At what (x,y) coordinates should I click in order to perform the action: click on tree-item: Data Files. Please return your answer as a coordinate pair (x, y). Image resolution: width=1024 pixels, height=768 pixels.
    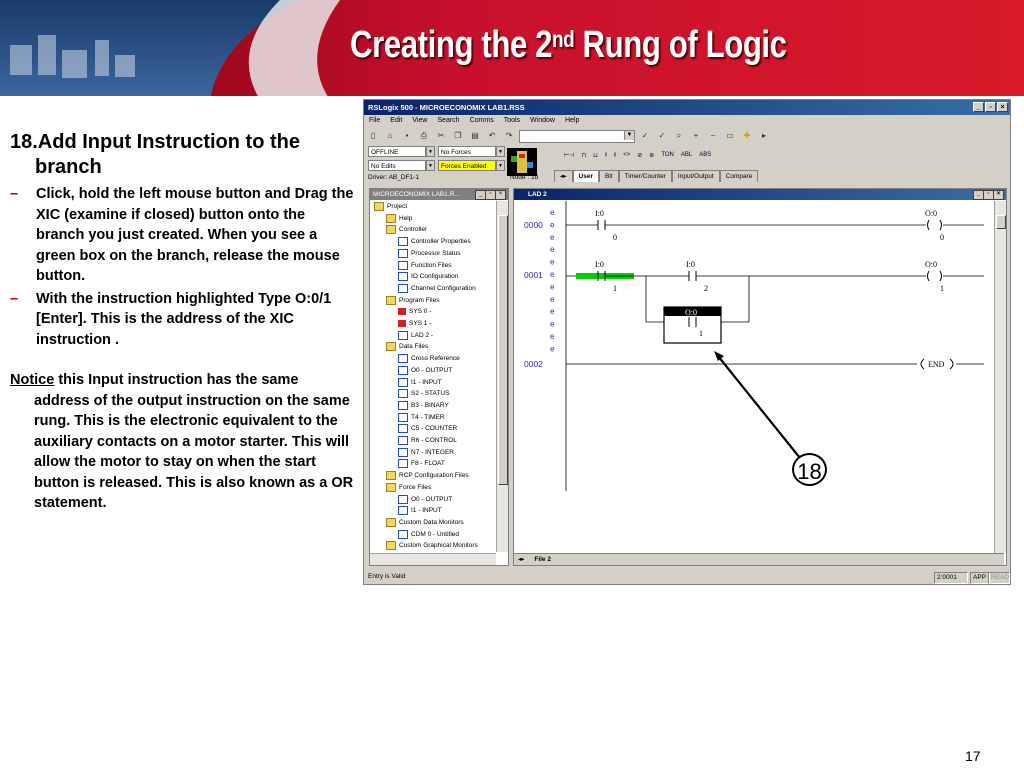
    Looking at the image, I should click on (407, 346).